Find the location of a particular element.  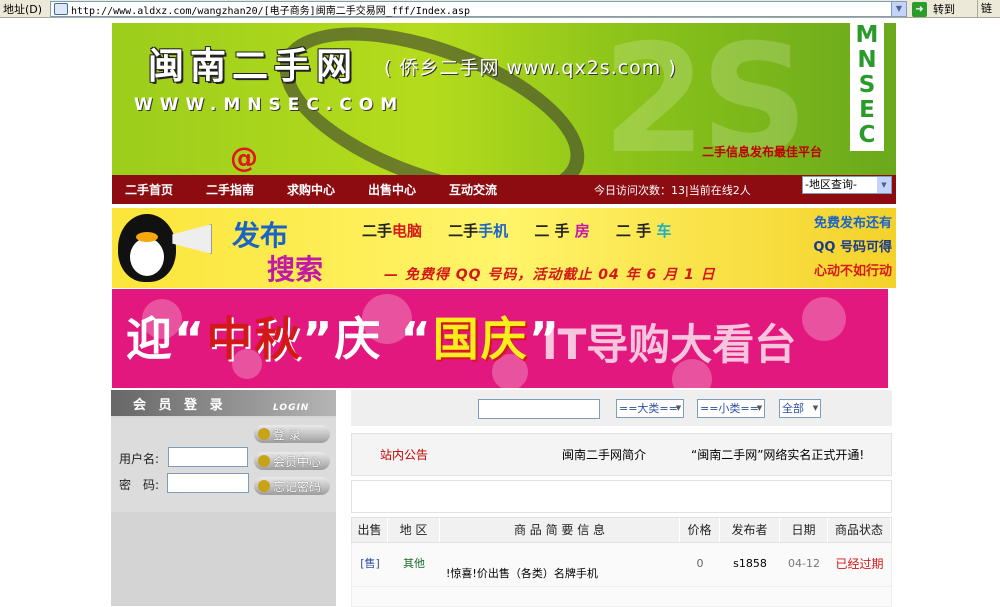

nav-item-home: 二手首页 is located at coordinates (159, 189).